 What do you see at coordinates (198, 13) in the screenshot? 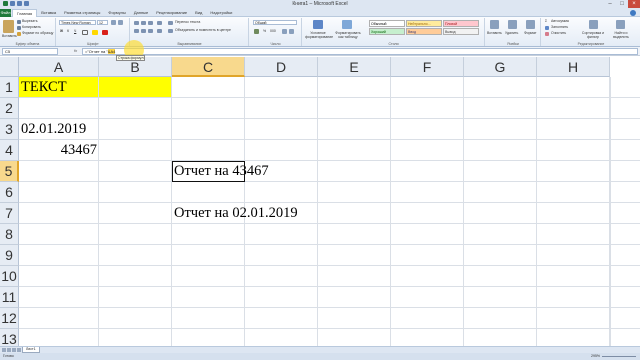
I see `tab-view: Вид` at bounding box center [198, 13].